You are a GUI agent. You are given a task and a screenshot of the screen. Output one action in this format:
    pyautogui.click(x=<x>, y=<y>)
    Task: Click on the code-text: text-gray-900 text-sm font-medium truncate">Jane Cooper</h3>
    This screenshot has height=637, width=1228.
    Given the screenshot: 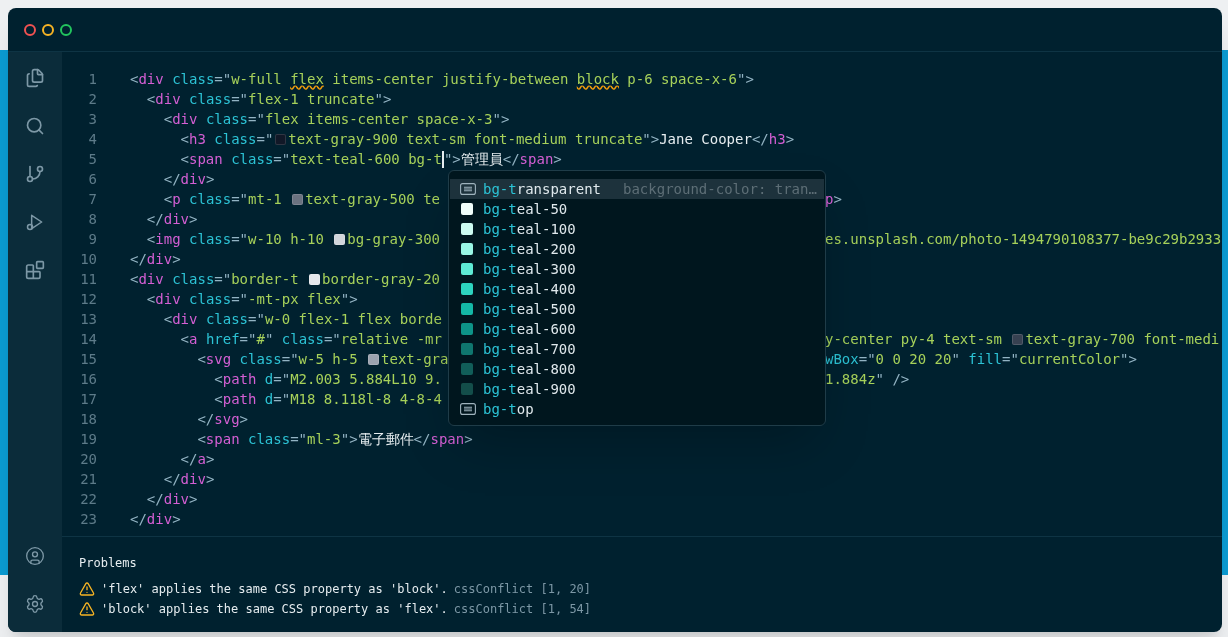 What is the action you would take?
    pyautogui.click(x=541, y=139)
    